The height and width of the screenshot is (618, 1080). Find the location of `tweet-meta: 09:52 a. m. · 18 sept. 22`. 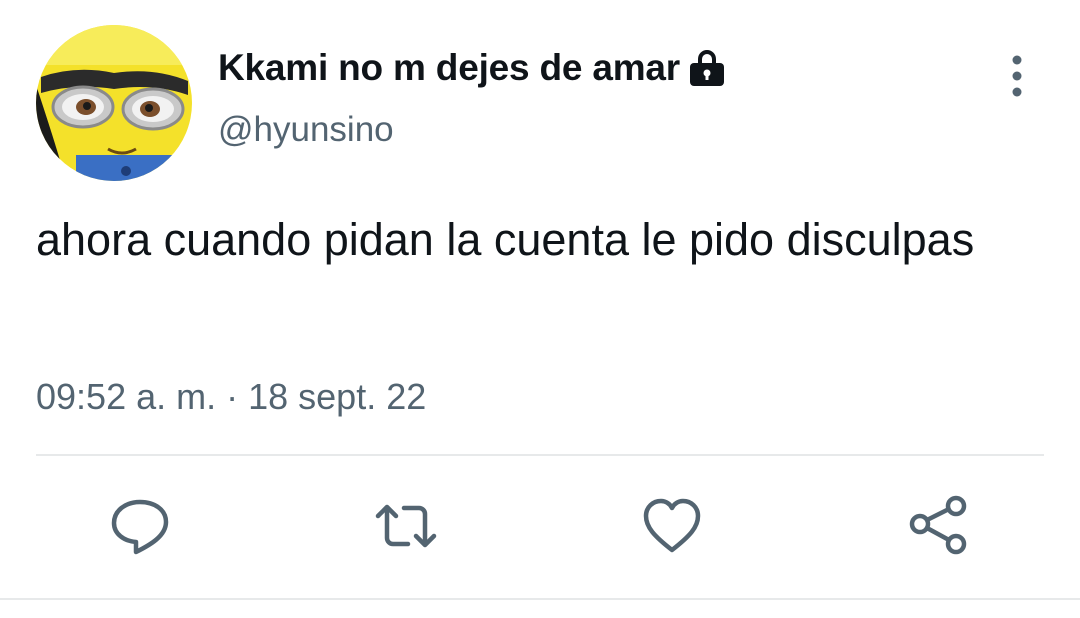

tweet-meta: 09:52 a. m. · 18 sept. 22 is located at coordinates (231, 397).